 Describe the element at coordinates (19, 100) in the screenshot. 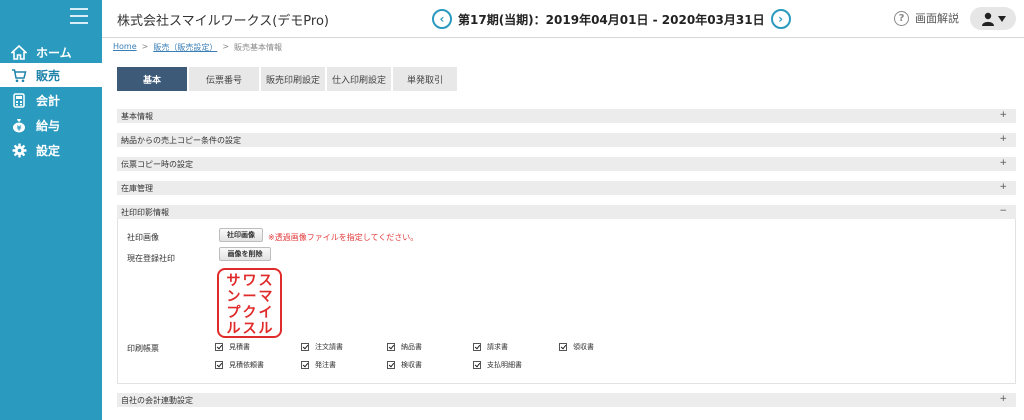

I see `calculator-icon` at that location.